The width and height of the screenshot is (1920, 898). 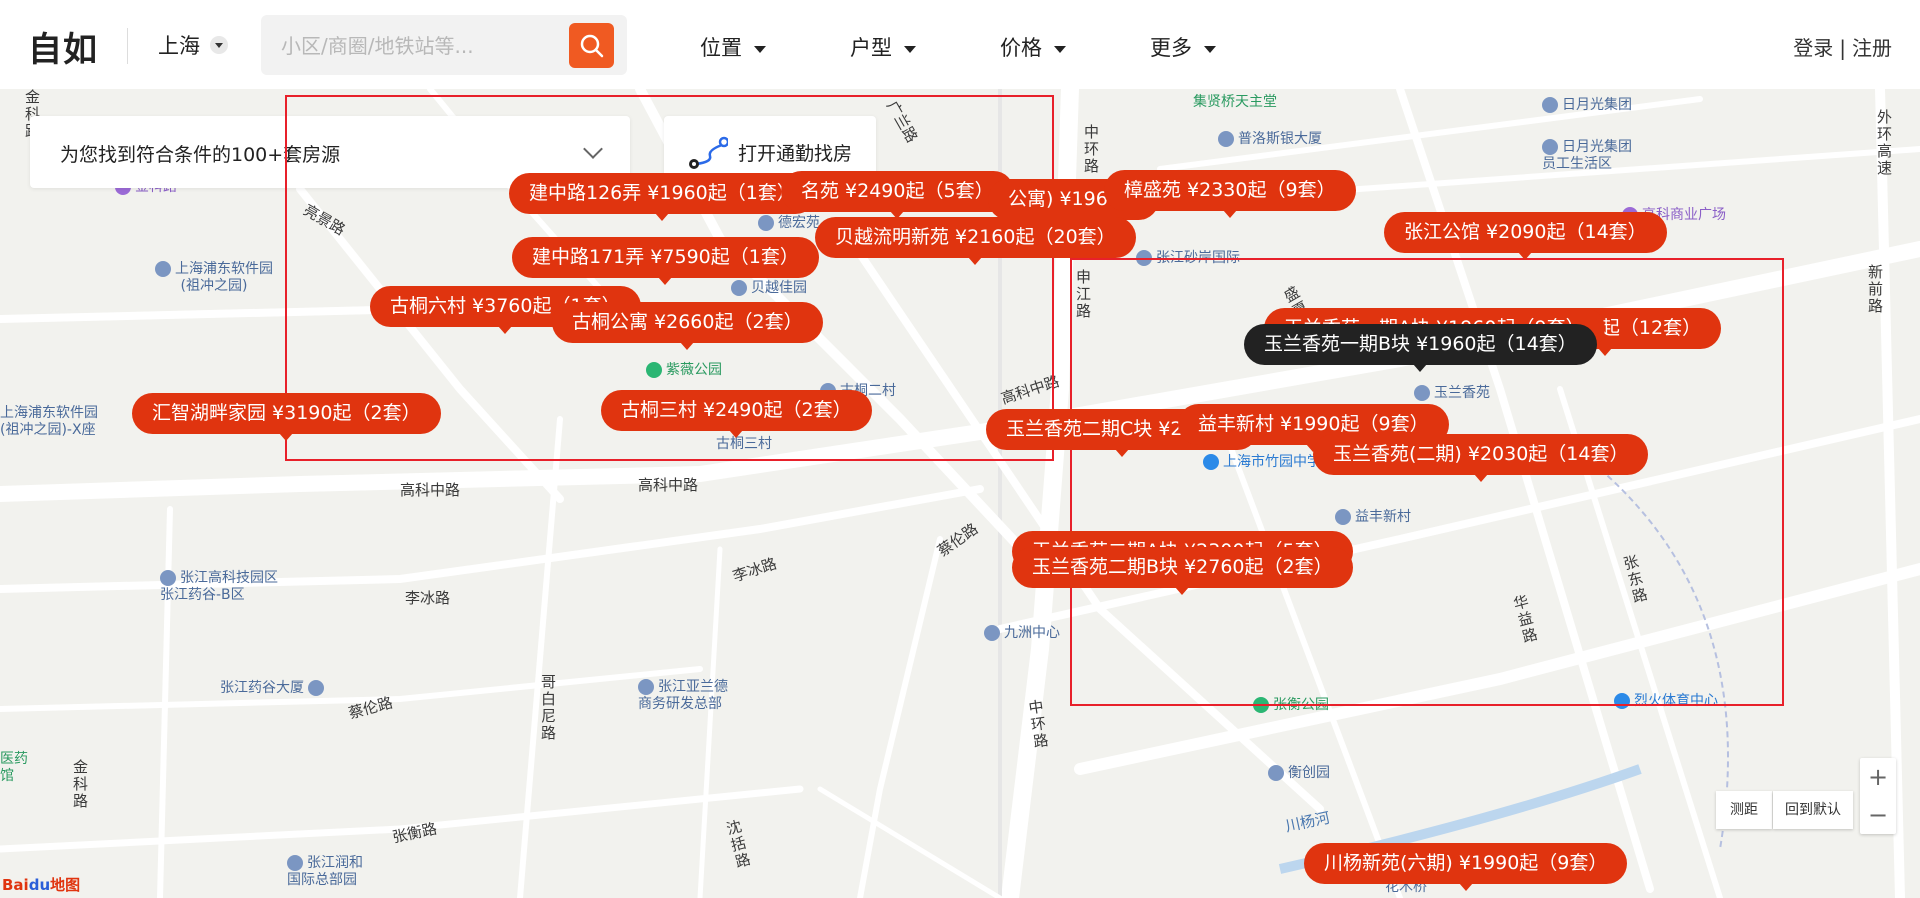 I want to click on listing-marker: 古桐三村 ¥2490起（2套）, so click(x=736, y=414).